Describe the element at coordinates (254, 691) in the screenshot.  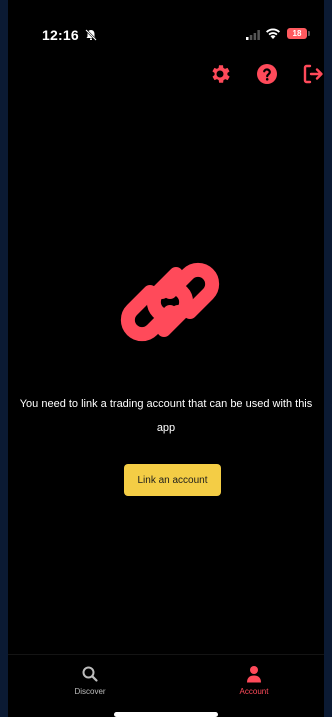
I see `tab-label: Account` at that location.